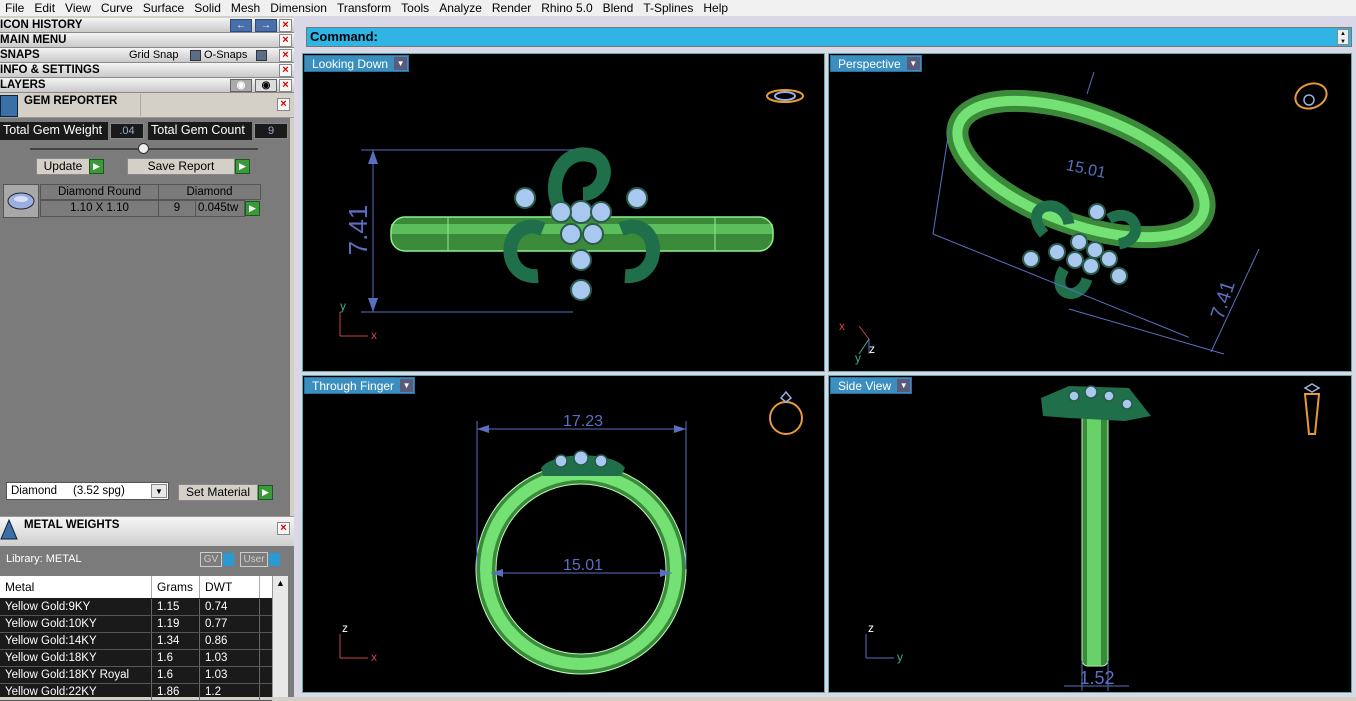 Image resolution: width=1356 pixels, height=701 pixels. What do you see at coordinates (1343, 37) in the screenshot?
I see `command-scroll-icon: ▲ ▼` at bounding box center [1343, 37].